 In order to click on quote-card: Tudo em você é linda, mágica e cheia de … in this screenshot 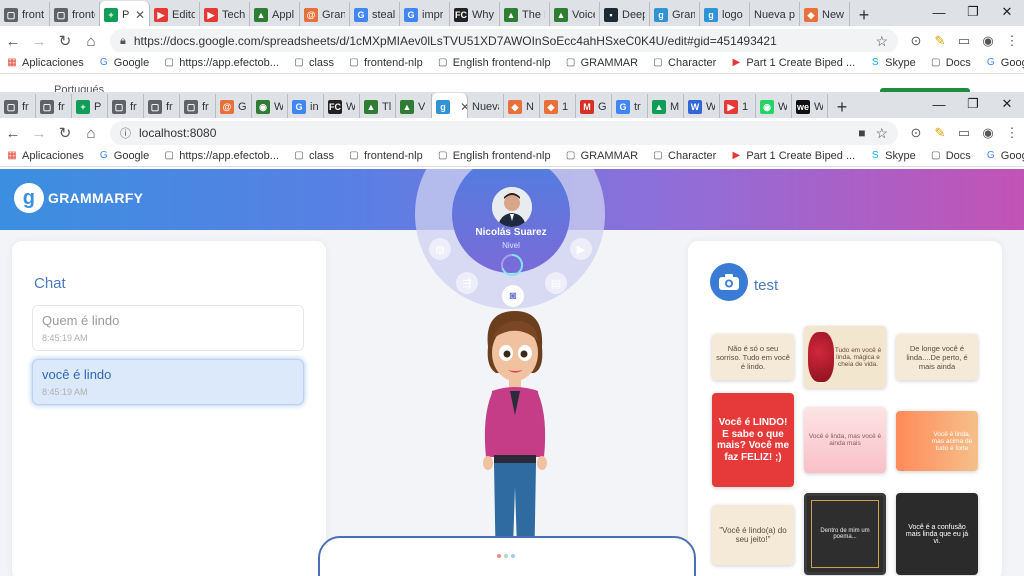, I will do `click(845, 357)`.